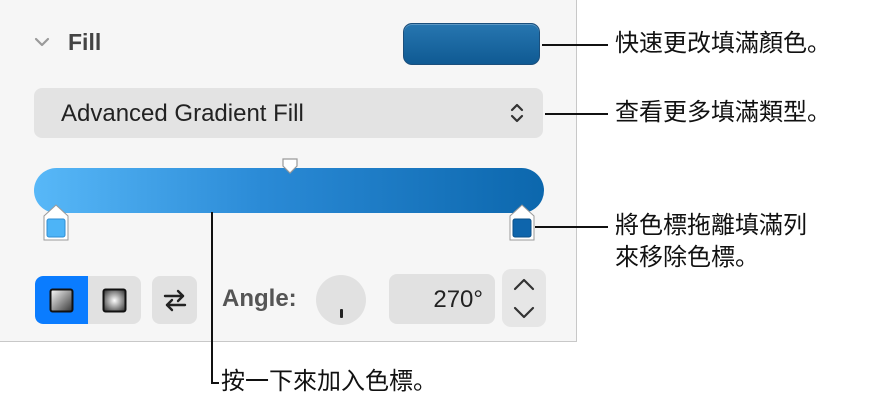 This screenshot has height=401, width=876. Describe the element at coordinates (571, 227) in the screenshot. I see `callout-line-remove-stop` at that location.